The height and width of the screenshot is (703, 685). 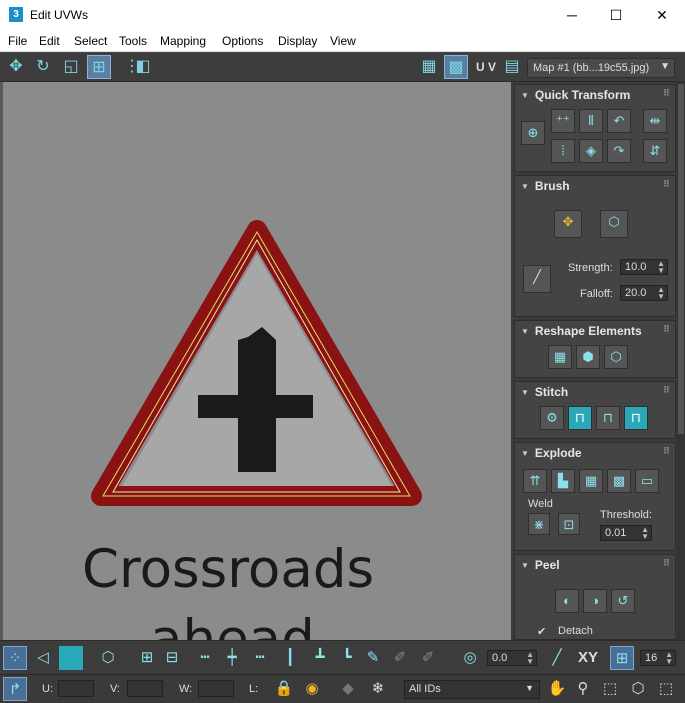 I want to click on stitch-custom-icon: ⚙, so click(x=552, y=418).